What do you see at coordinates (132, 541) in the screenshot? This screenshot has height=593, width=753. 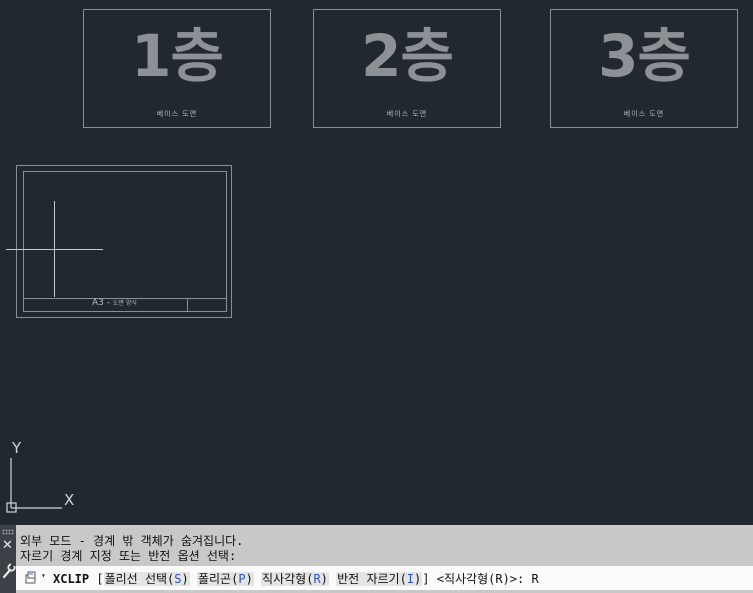 I see `history-line: 외부 모드 - 경계 밖 객체가 숨겨집니다.` at bounding box center [132, 541].